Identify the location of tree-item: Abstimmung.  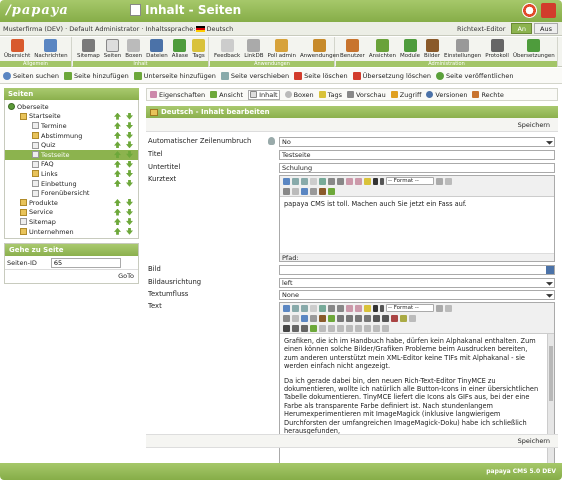
(71, 136).